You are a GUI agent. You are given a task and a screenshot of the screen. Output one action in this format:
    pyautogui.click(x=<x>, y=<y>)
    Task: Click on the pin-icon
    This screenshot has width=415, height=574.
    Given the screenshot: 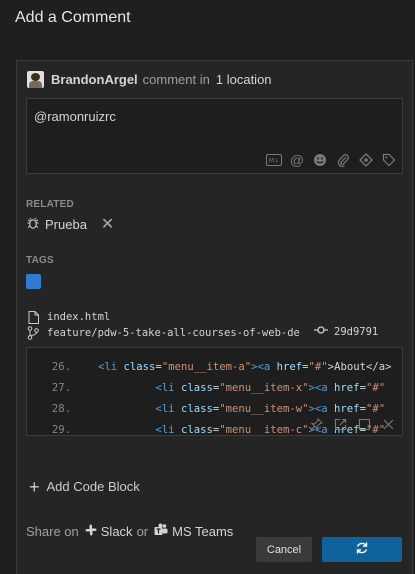 What is the action you would take?
    pyautogui.click(x=316, y=424)
    